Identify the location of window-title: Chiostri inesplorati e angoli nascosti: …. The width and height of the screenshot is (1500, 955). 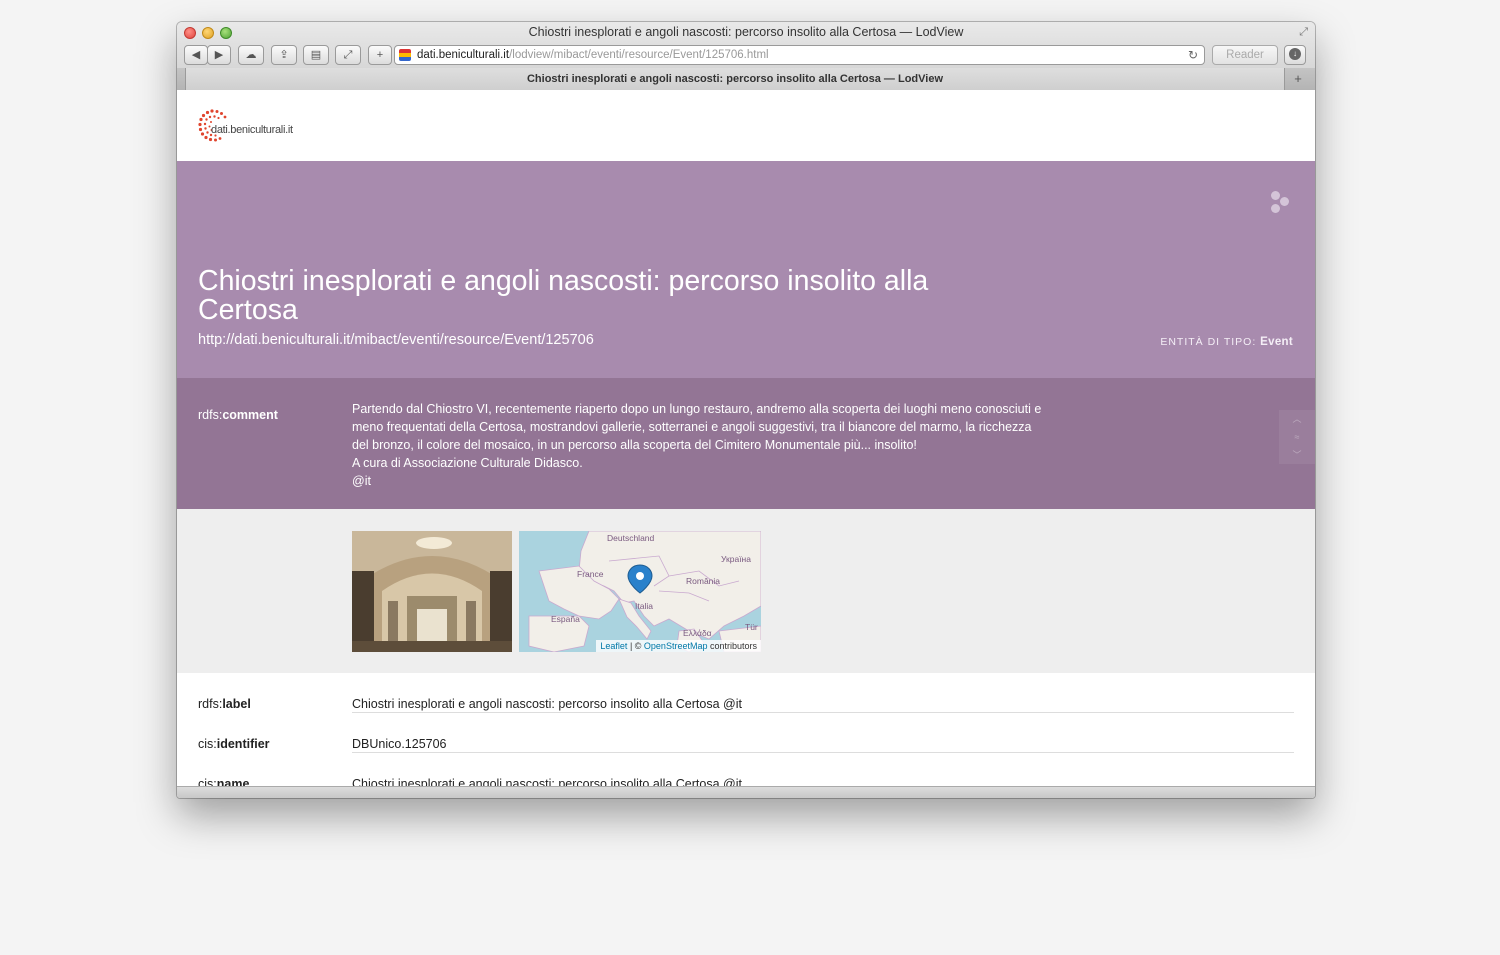
(746, 32).